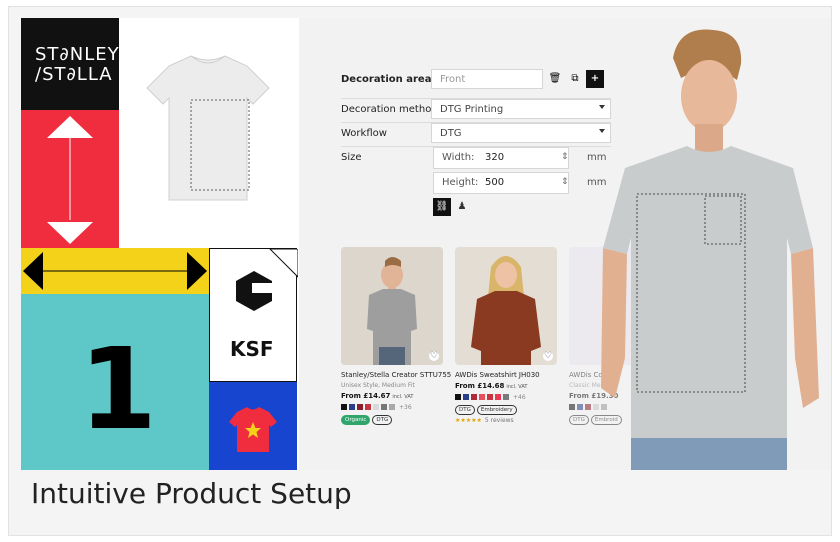 The height and width of the screenshot is (542, 840). I want to click on link-ratio-icon: ⛓, so click(442, 207).